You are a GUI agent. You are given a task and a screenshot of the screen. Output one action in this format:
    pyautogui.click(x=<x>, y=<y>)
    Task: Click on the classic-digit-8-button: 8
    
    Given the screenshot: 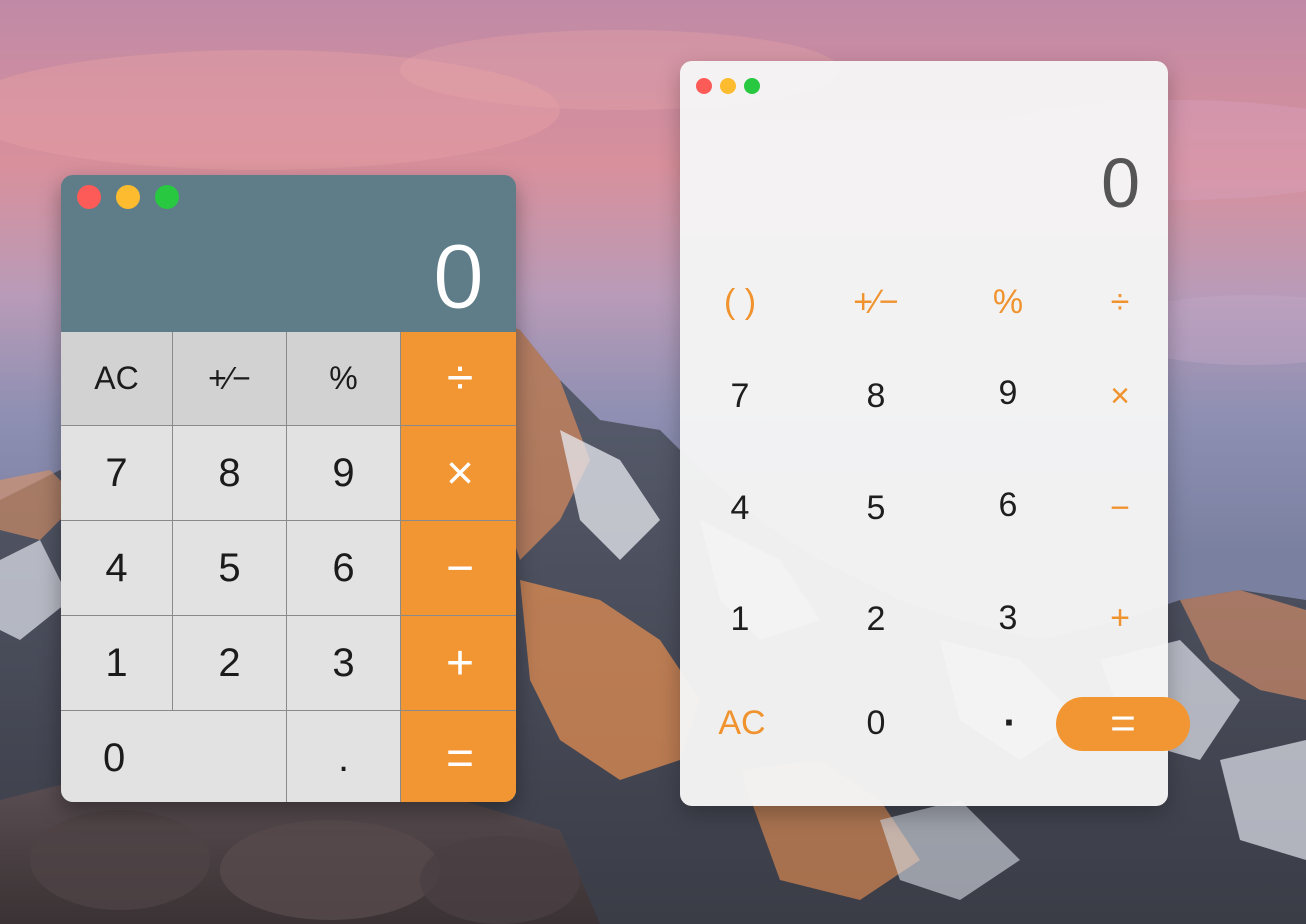 What is the action you would take?
    pyautogui.click(x=229, y=473)
    